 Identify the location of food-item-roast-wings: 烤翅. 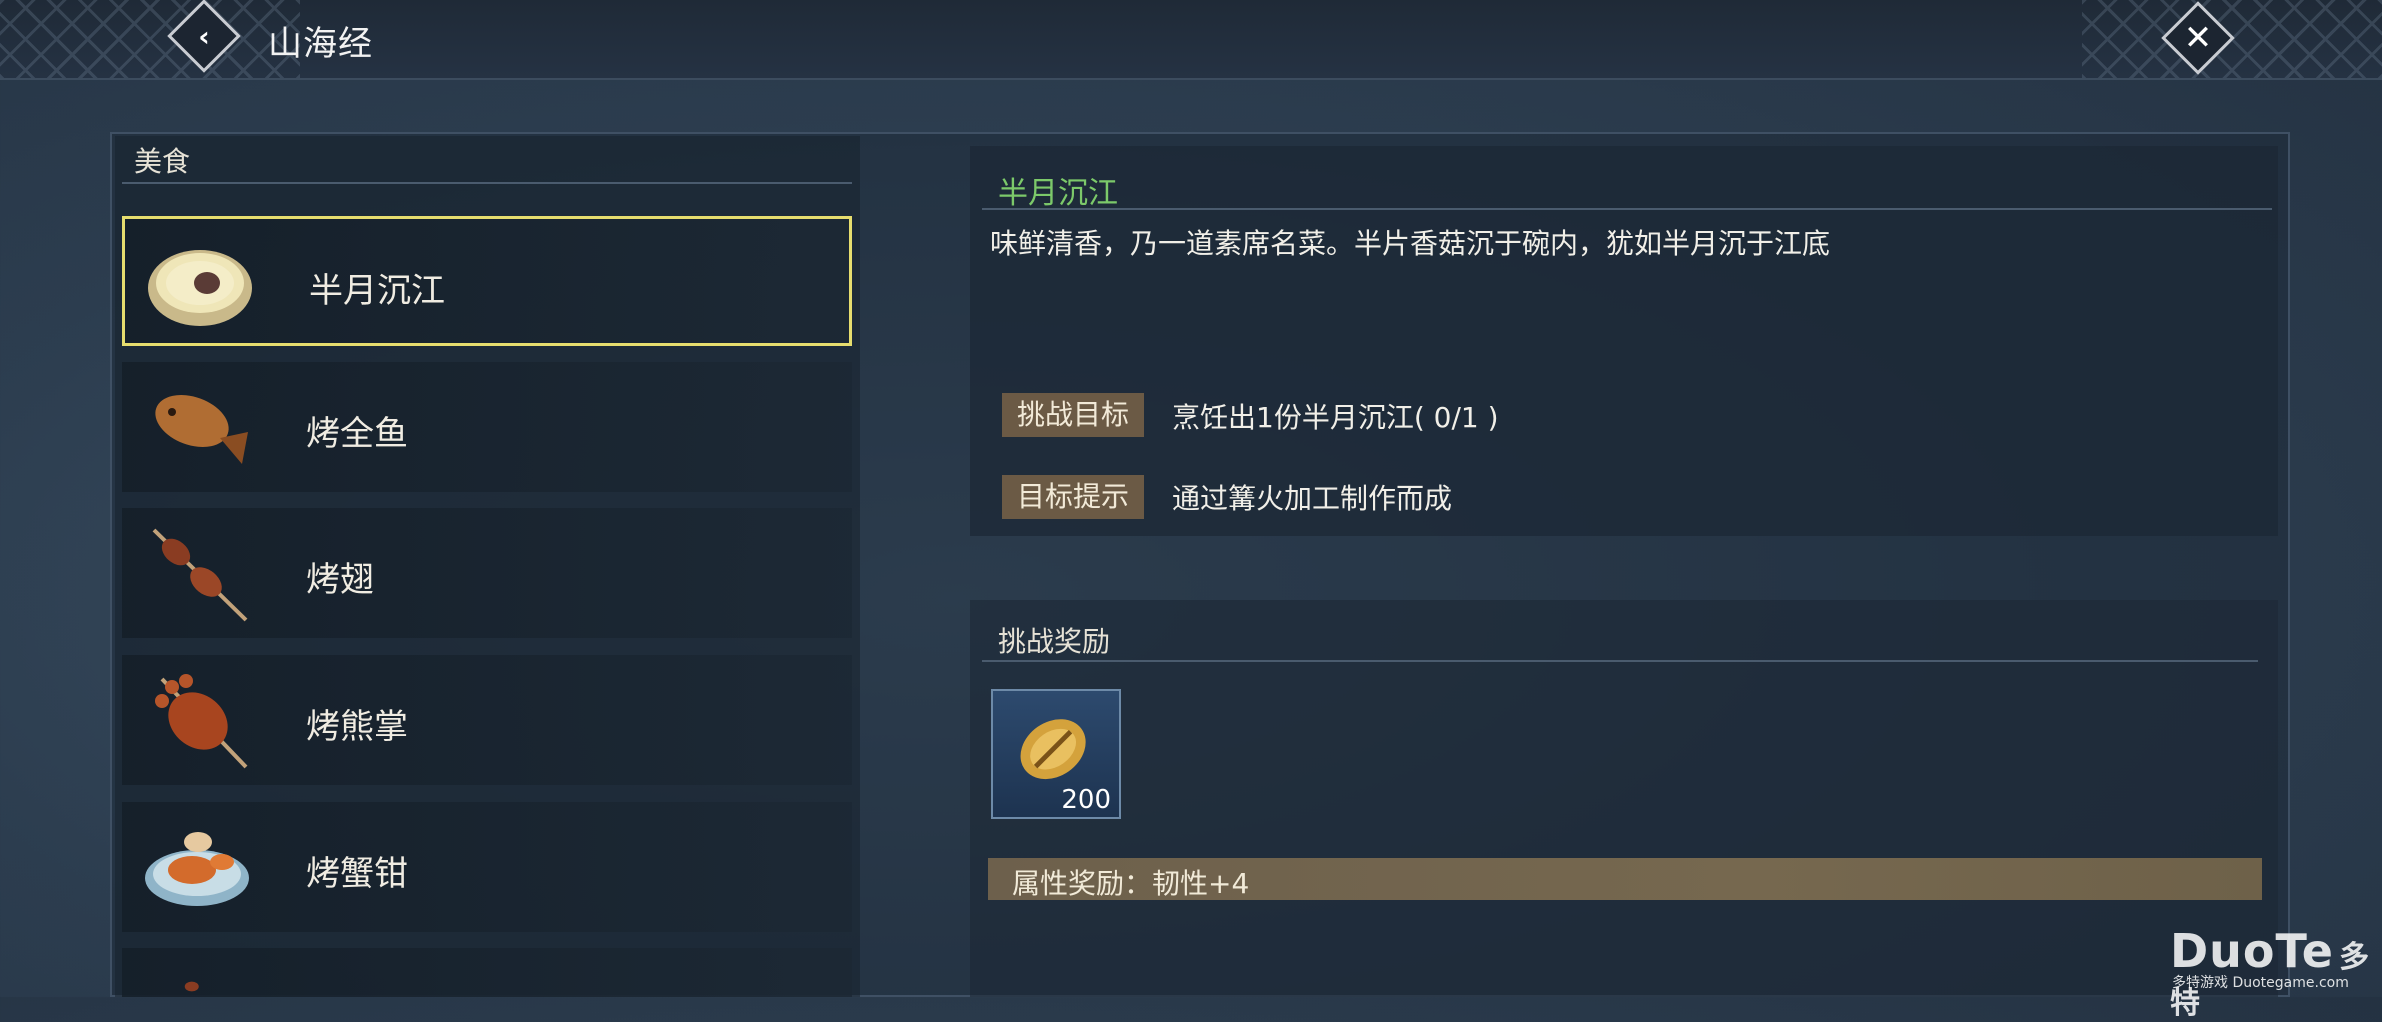
(487, 573).